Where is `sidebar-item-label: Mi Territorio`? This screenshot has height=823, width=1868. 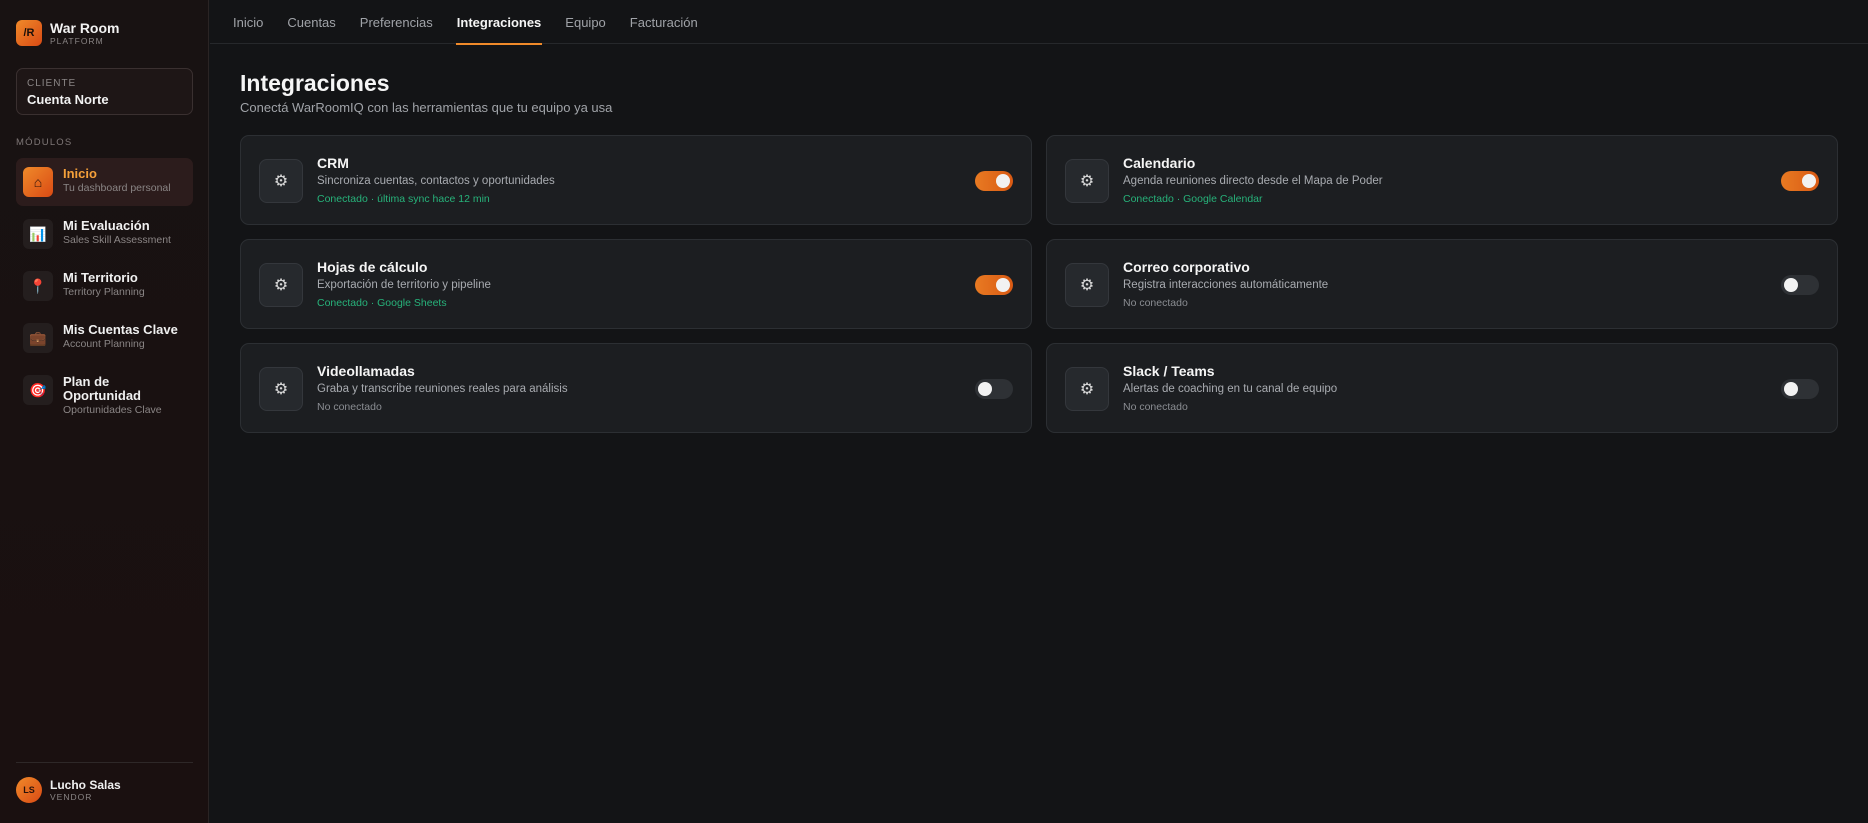 sidebar-item-label: Mi Territorio is located at coordinates (100, 277).